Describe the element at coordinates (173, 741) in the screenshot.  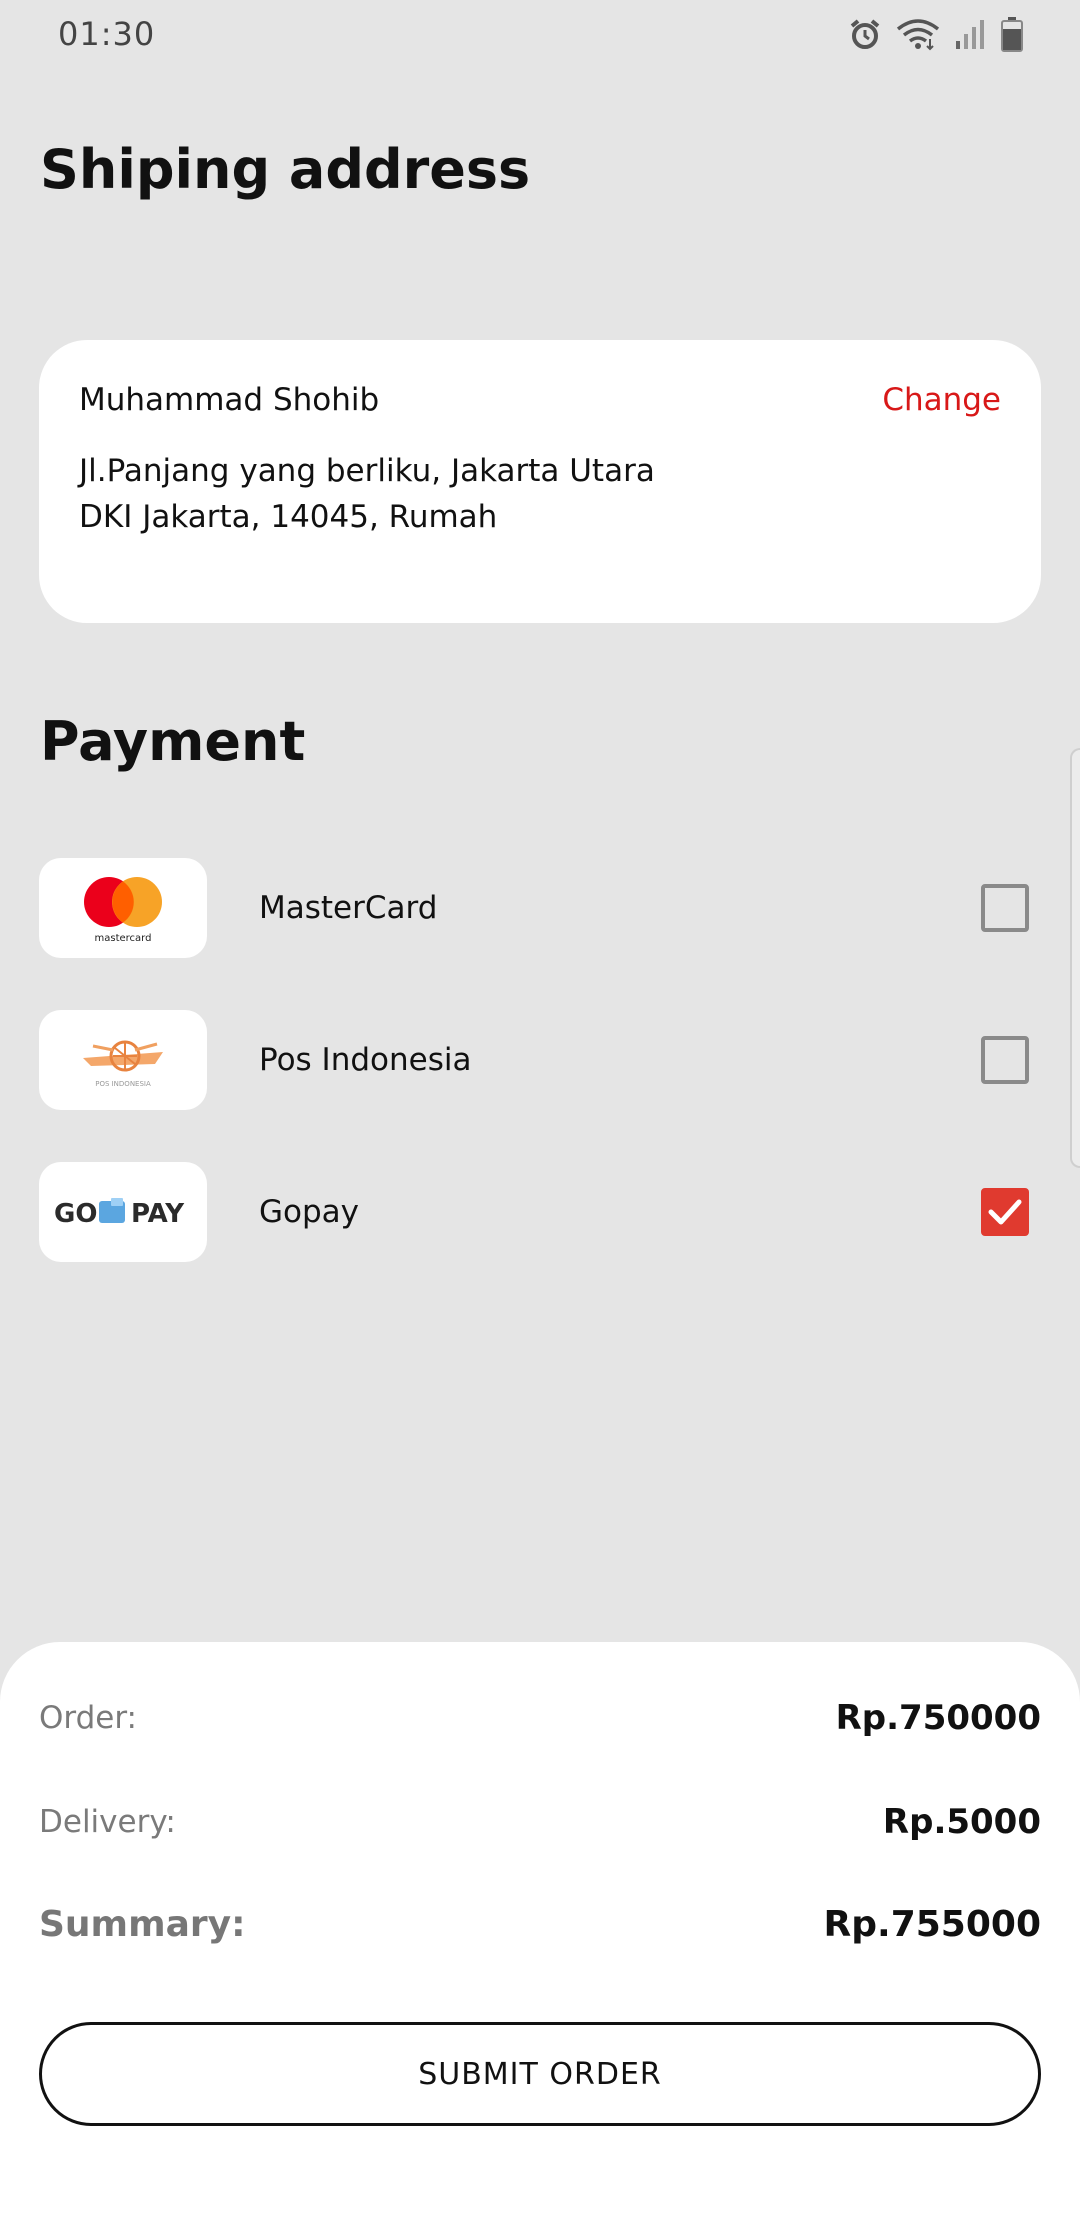
I see `payment-title: Payment` at that location.